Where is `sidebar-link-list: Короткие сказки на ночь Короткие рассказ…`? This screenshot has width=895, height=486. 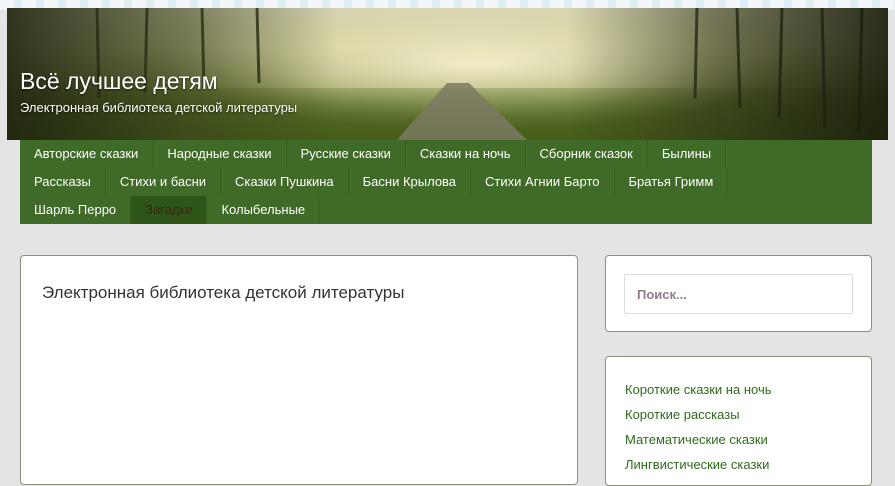 sidebar-link-list: Короткие сказки на ночь Короткие рассказ… is located at coordinates (698, 427).